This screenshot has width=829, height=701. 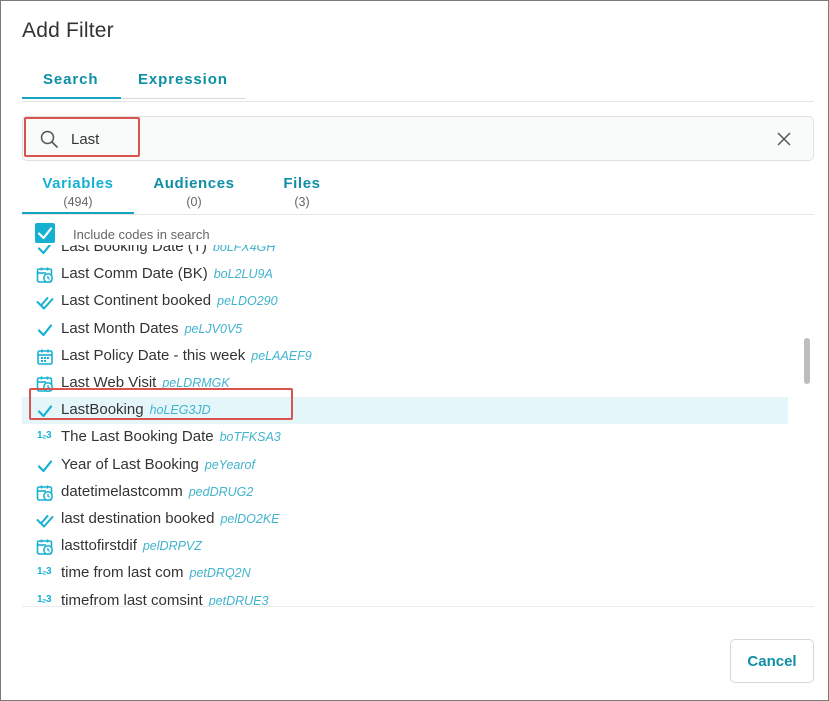 What do you see at coordinates (109, 382) in the screenshot?
I see `variable-name: Last Web Visit` at bounding box center [109, 382].